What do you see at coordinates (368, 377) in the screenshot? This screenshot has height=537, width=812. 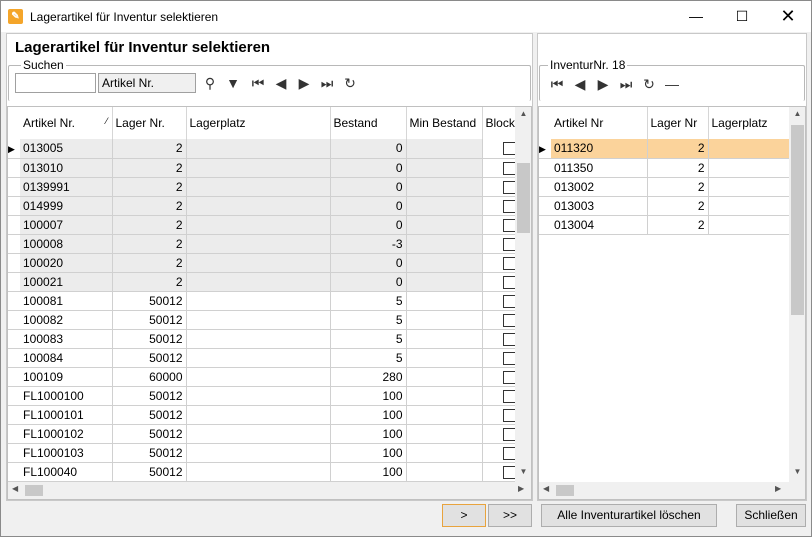 I see `cell-bestand: 280` at bounding box center [368, 377].